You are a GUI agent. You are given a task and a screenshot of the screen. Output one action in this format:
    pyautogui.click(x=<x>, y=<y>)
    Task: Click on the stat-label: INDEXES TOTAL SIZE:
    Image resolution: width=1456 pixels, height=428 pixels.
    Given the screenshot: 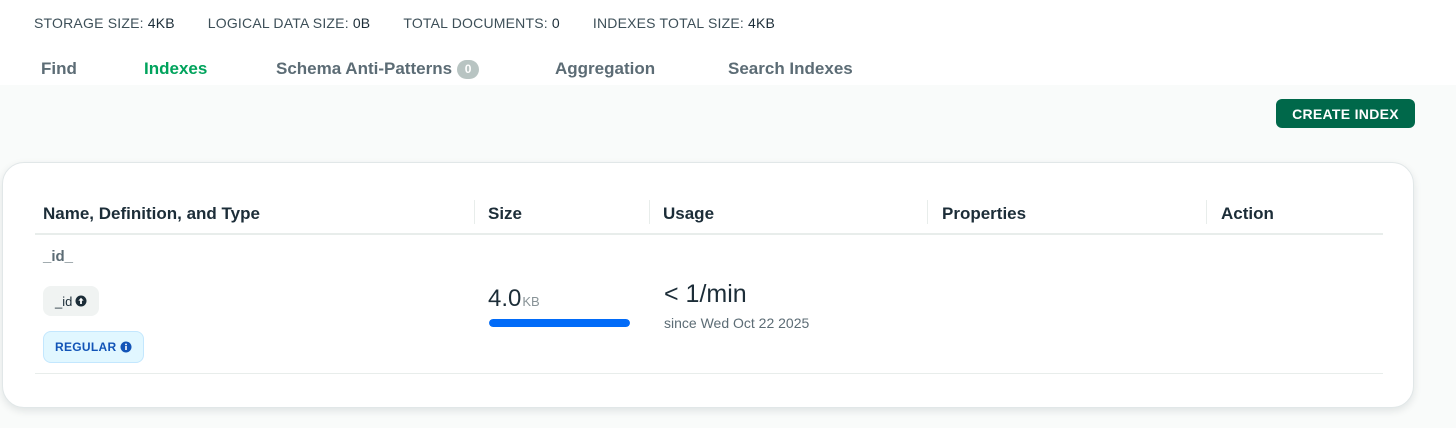 What is the action you would take?
    pyautogui.click(x=668, y=23)
    